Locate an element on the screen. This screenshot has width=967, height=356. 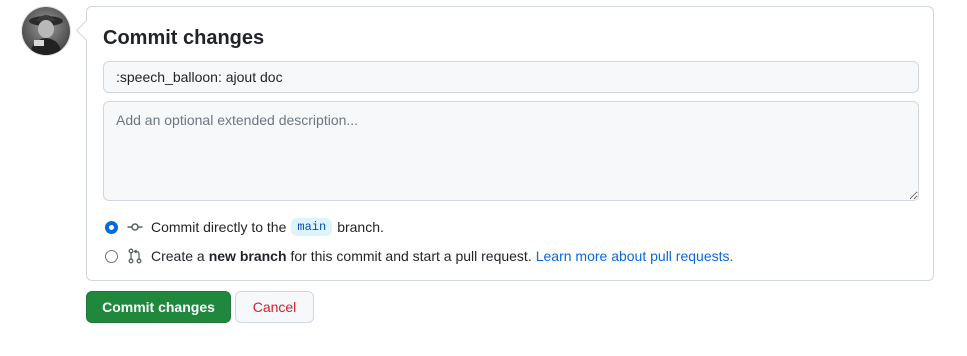
commit-direct-option: Commit directly to the main branch. is located at coordinates (244, 227).